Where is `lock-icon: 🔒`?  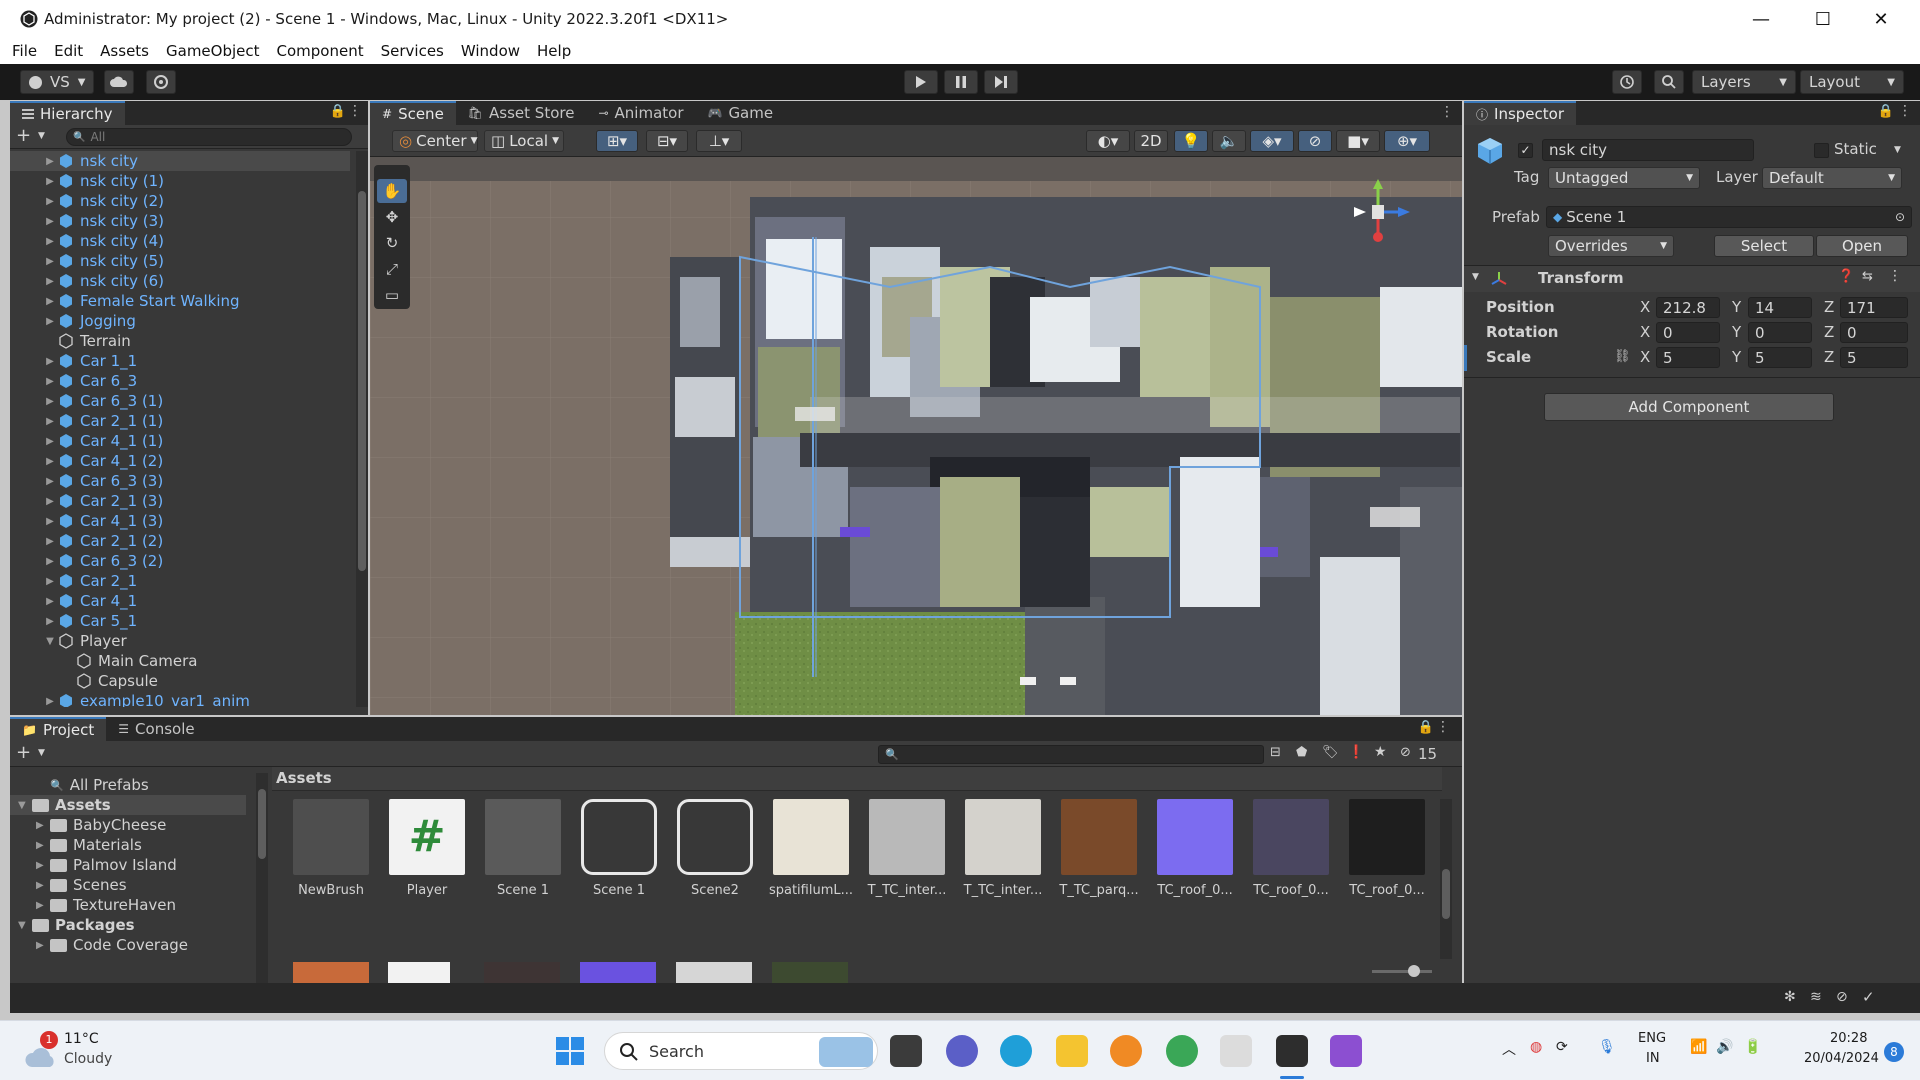 lock-icon: 🔒 is located at coordinates (338, 111).